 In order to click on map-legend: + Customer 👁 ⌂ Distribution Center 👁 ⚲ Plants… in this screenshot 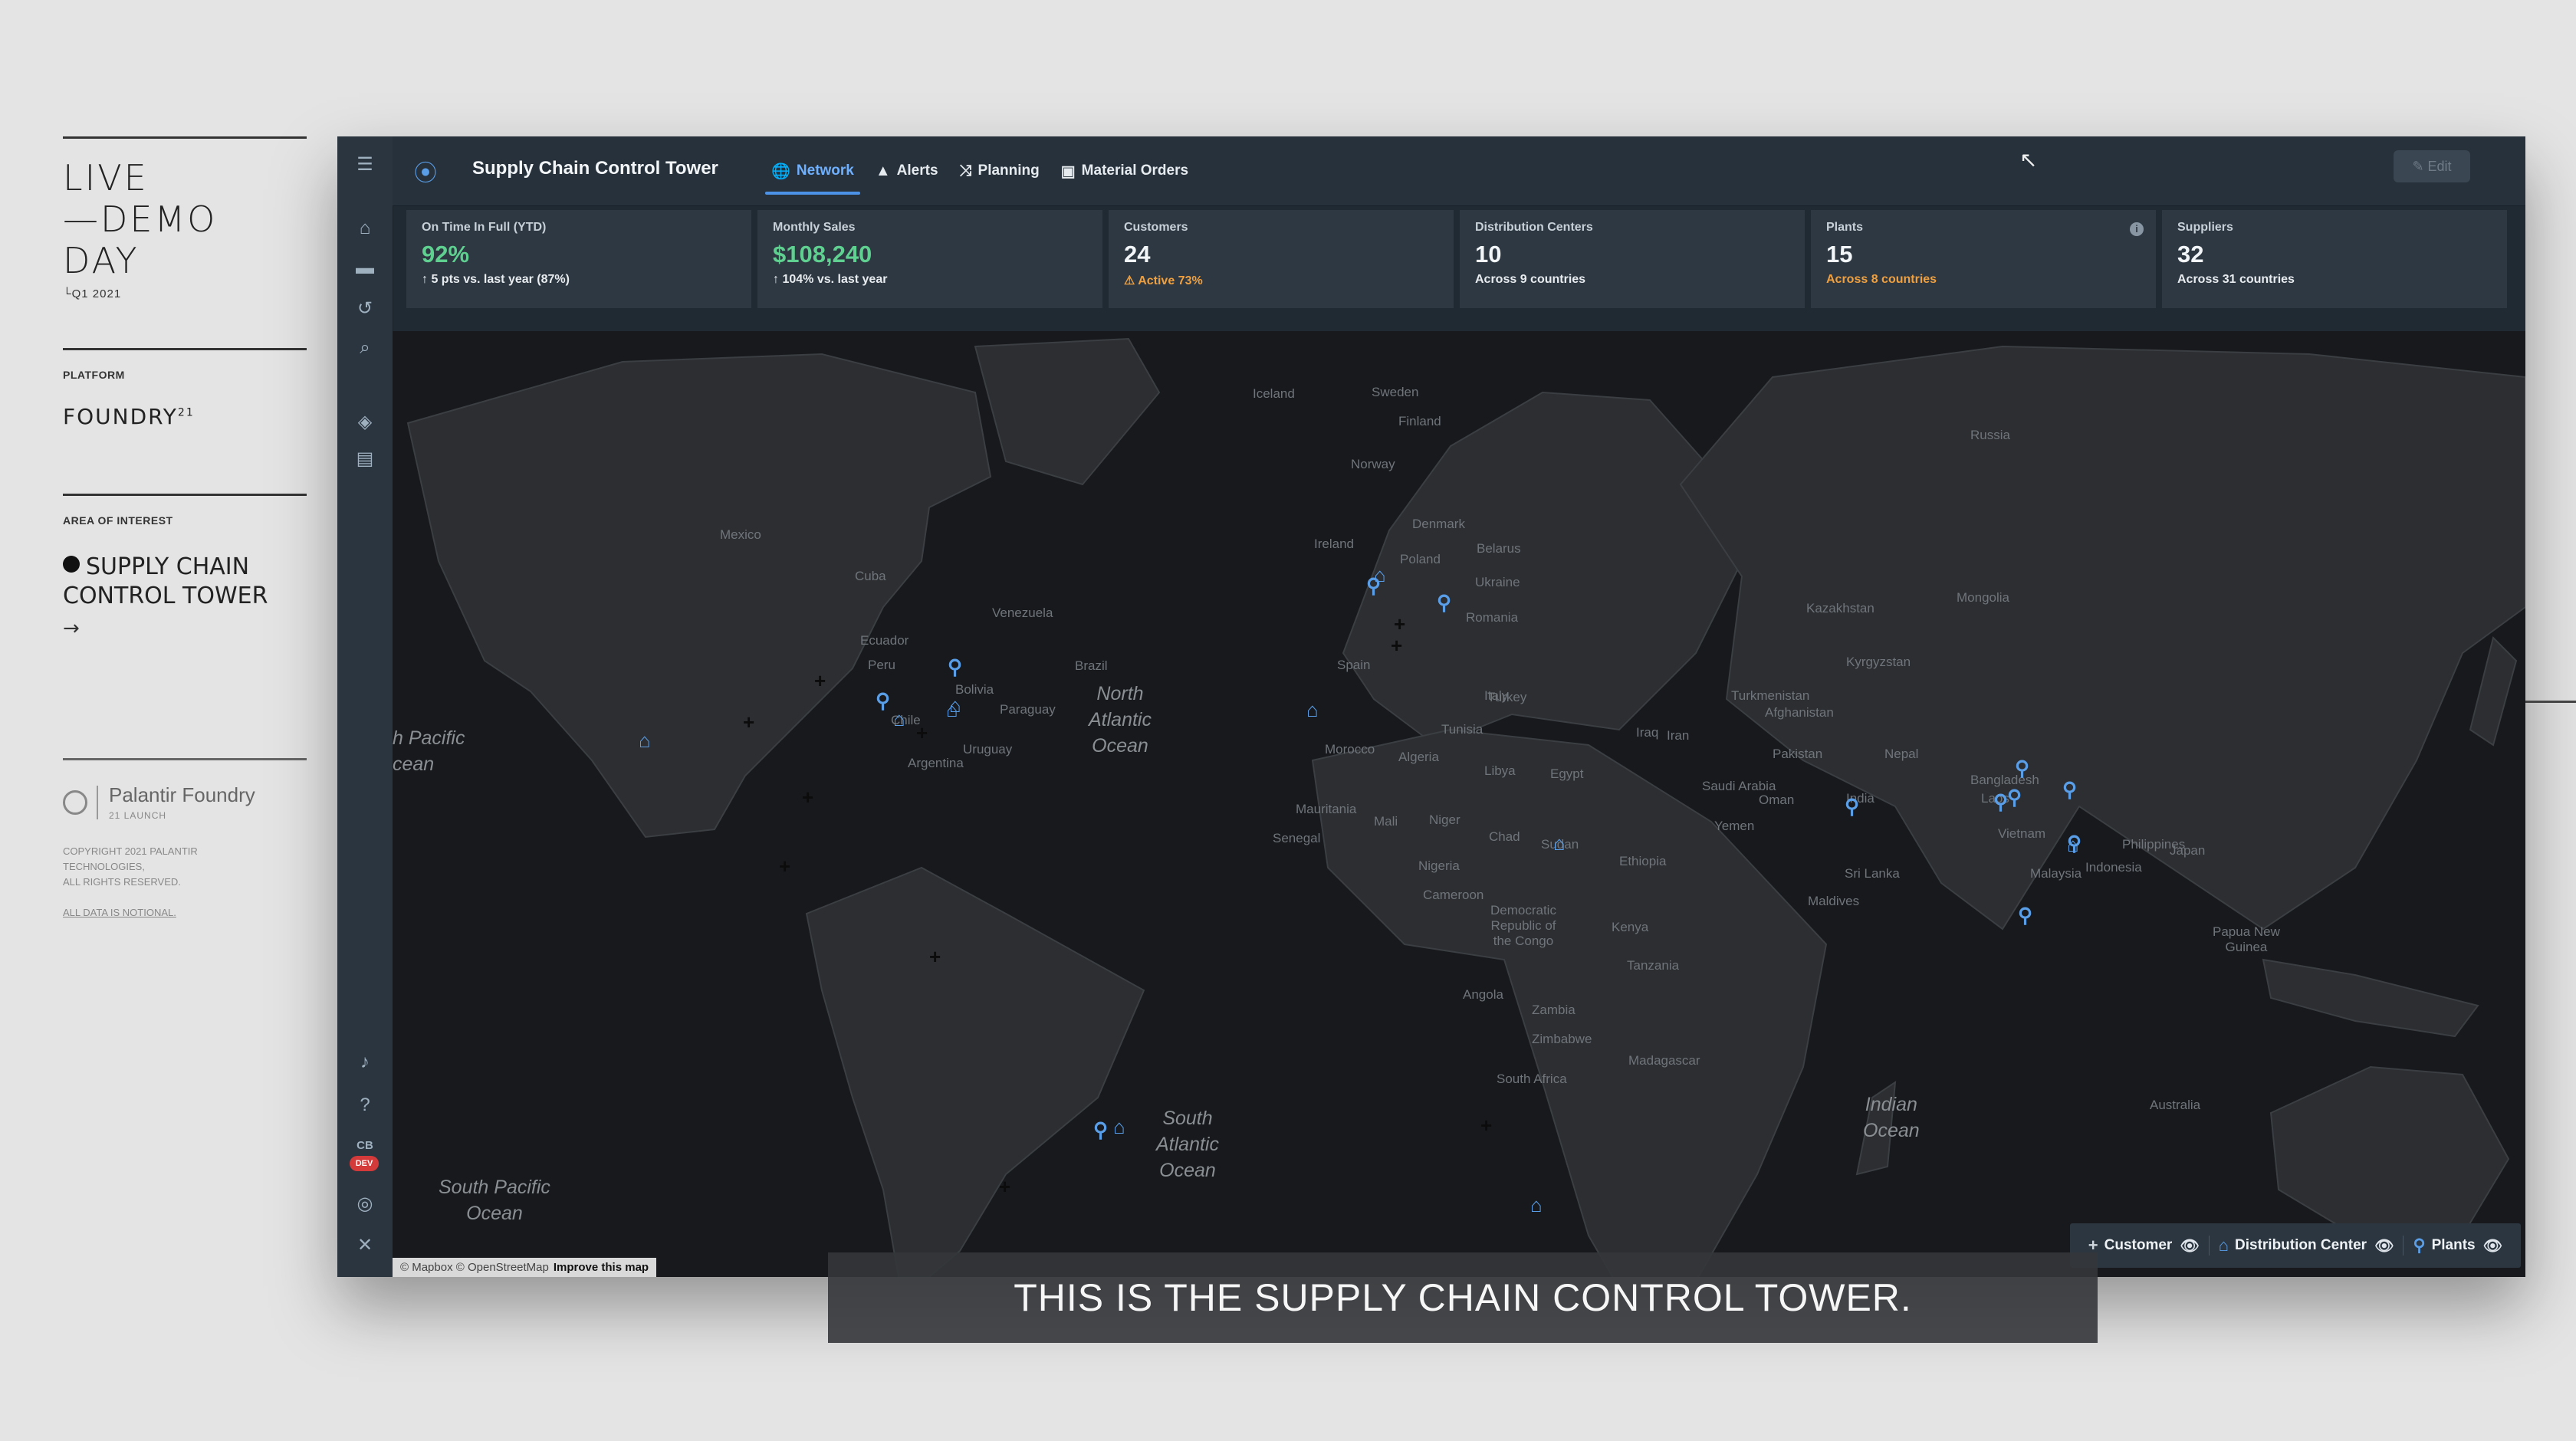, I will do `click(2295, 1245)`.